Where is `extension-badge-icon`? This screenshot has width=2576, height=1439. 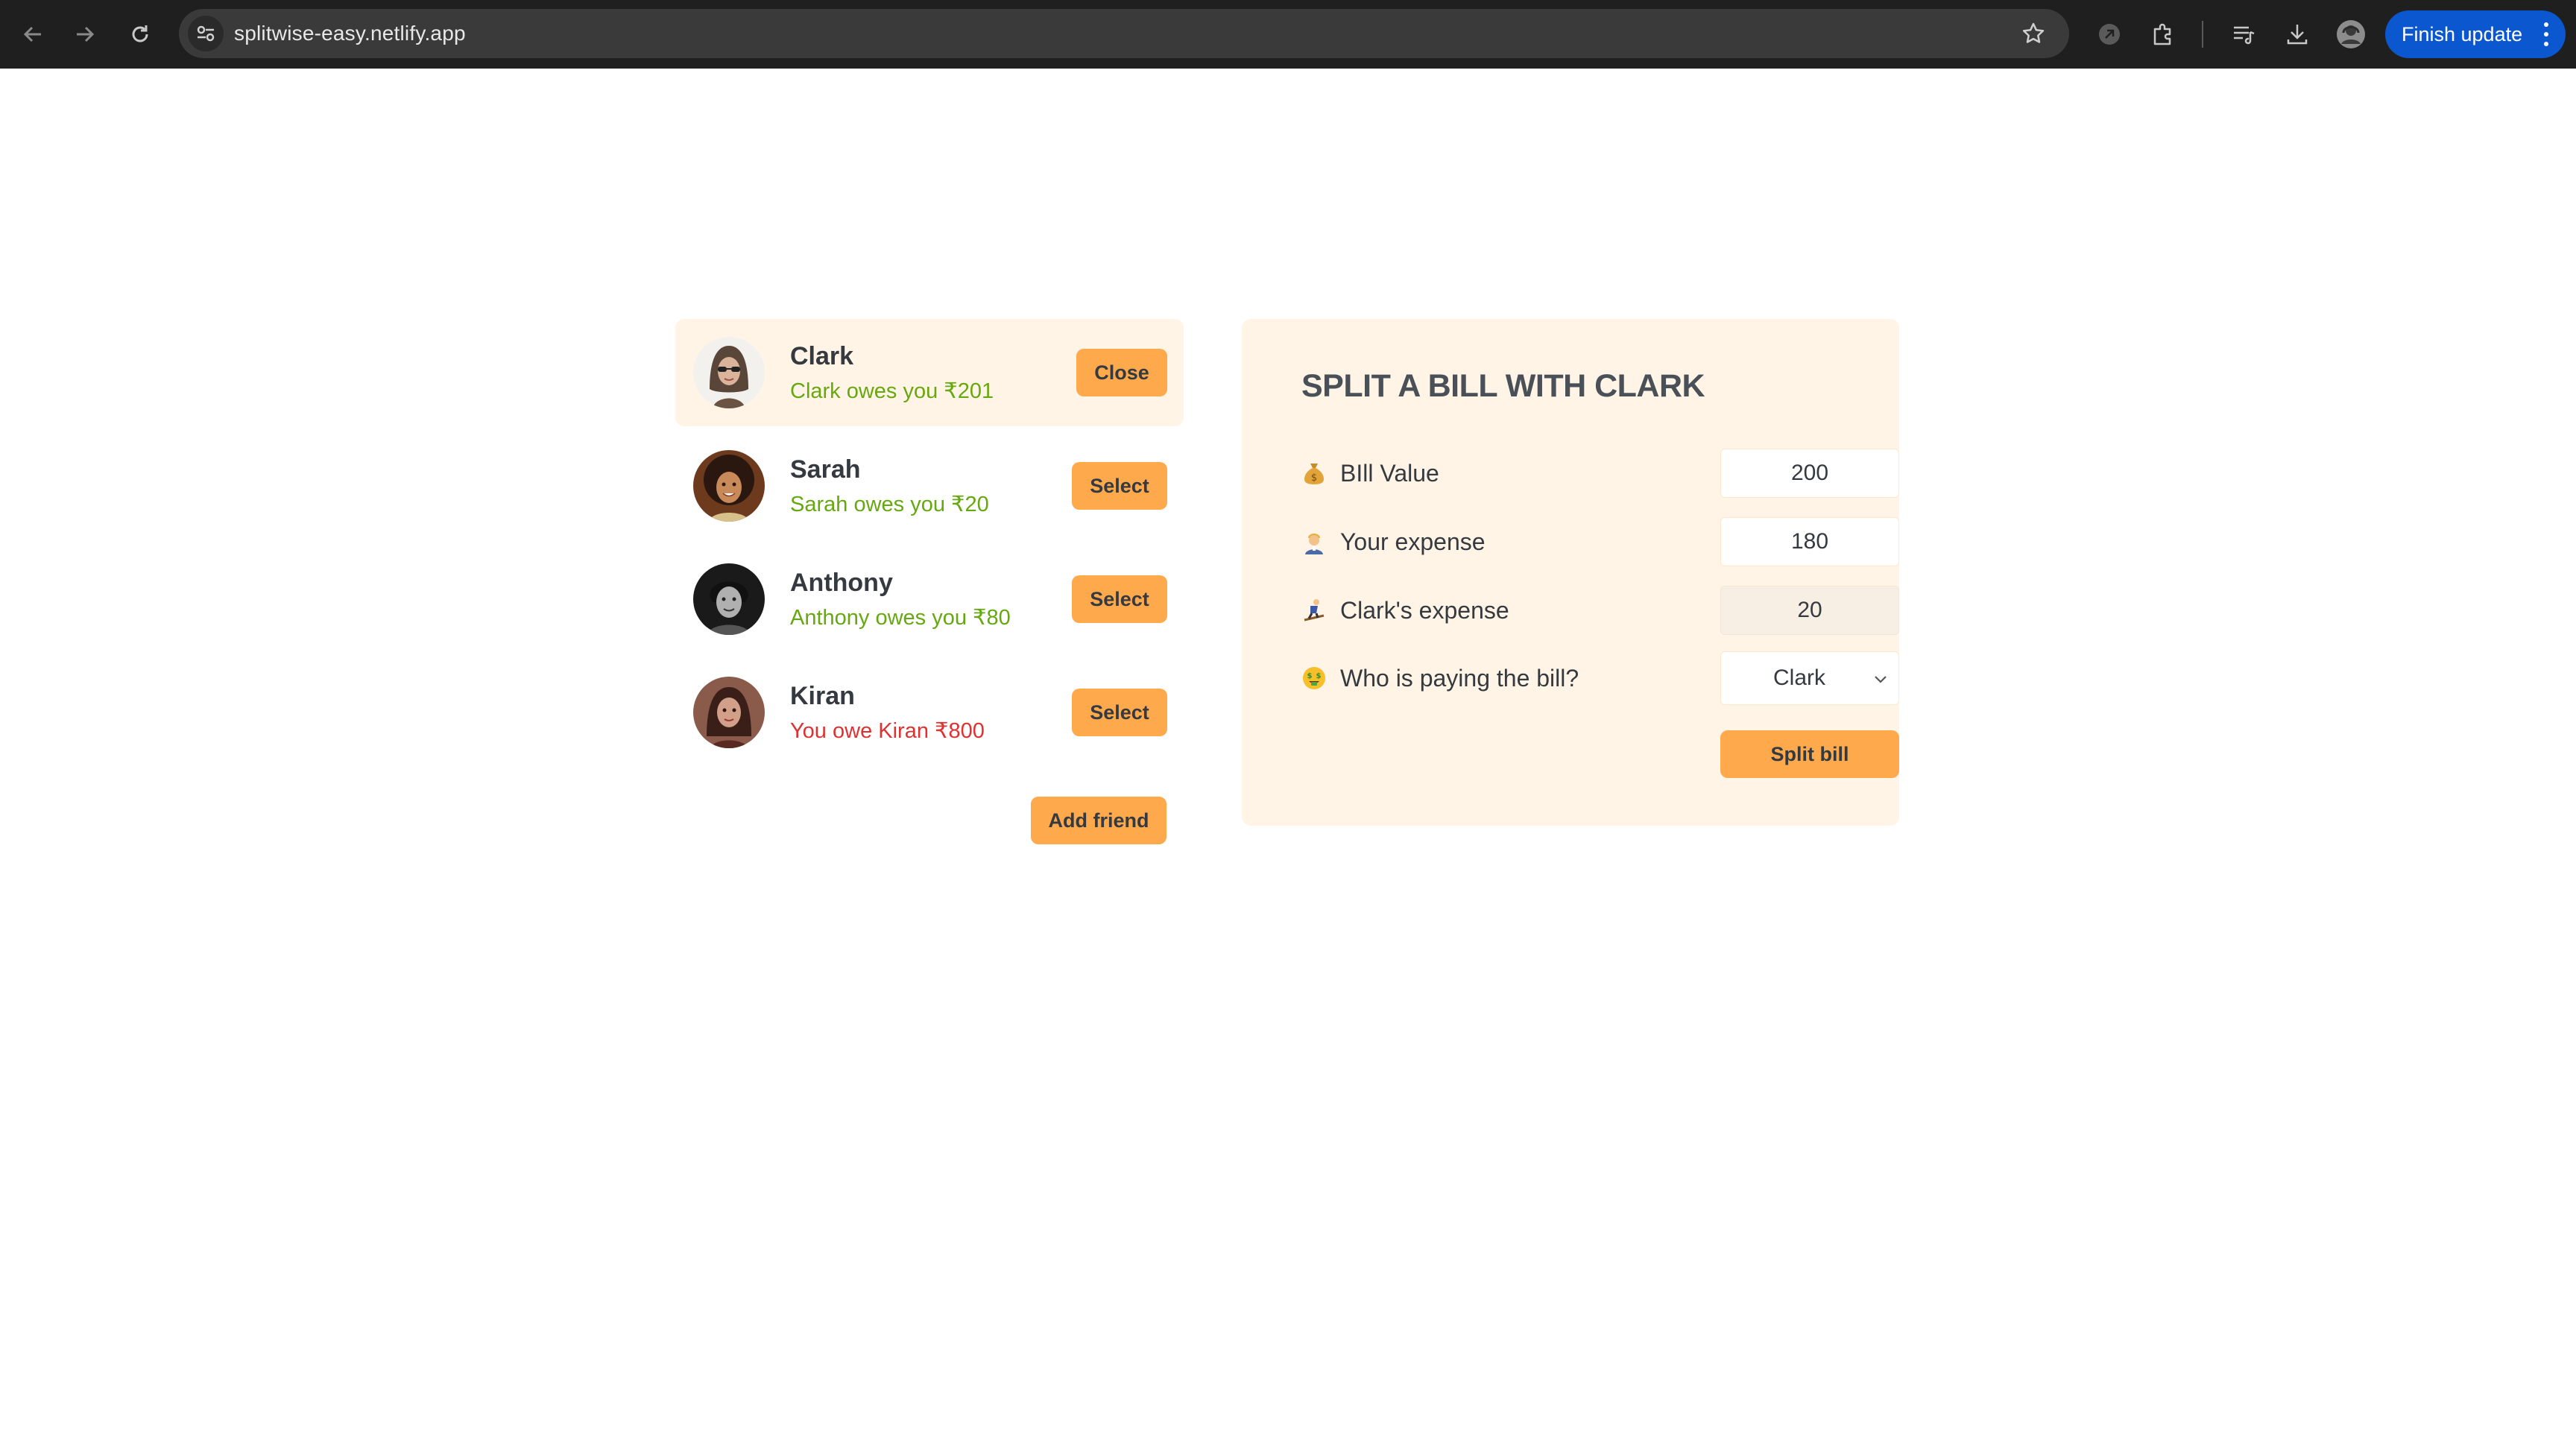
extension-badge-icon is located at coordinates (2109, 34).